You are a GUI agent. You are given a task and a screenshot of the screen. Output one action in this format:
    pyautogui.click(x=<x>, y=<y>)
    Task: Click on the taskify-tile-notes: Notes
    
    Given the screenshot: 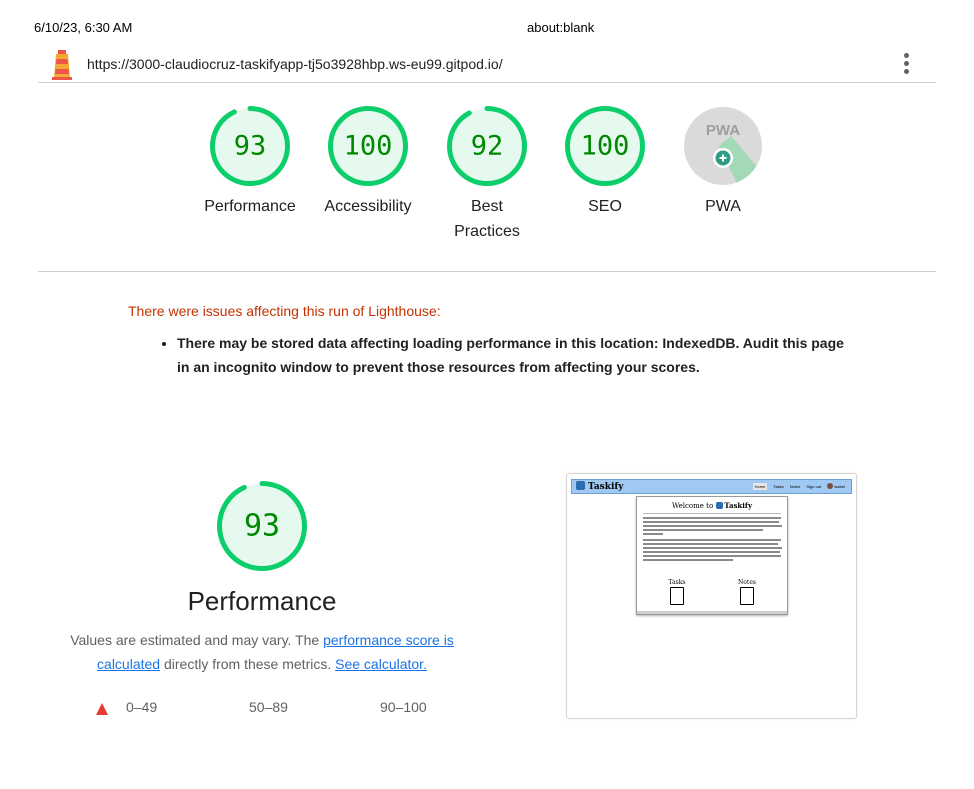 What is the action you would take?
    pyautogui.click(x=747, y=592)
    